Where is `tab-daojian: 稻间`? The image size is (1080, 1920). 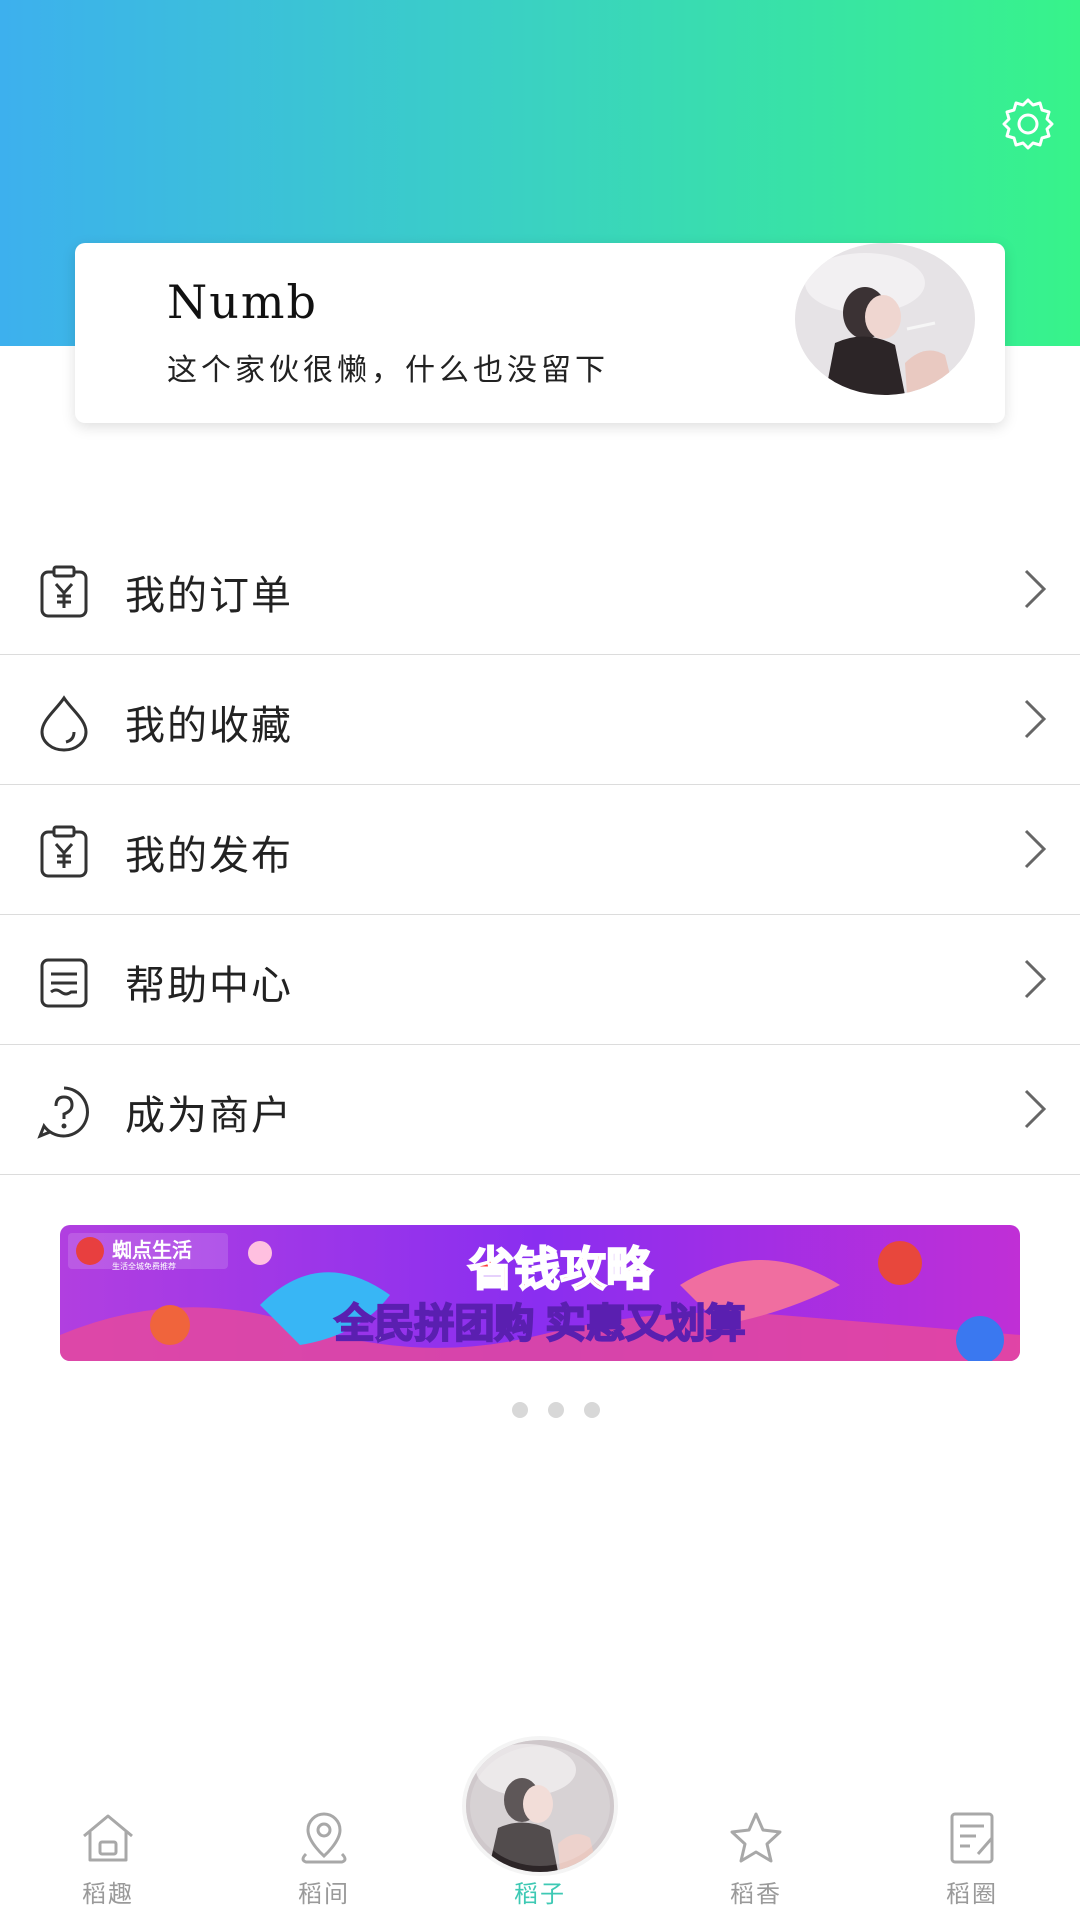
tab-daojian: 稻间 is located at coordinates (324, 1855).